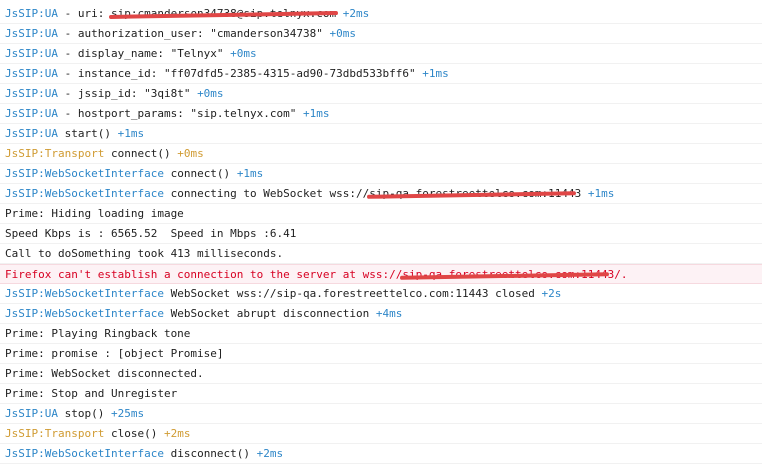 Image resolution: width=762 pixels, height=464 pixels. I want to click on log-message: Prime: WebSocket disconnected., so click(104, 373).